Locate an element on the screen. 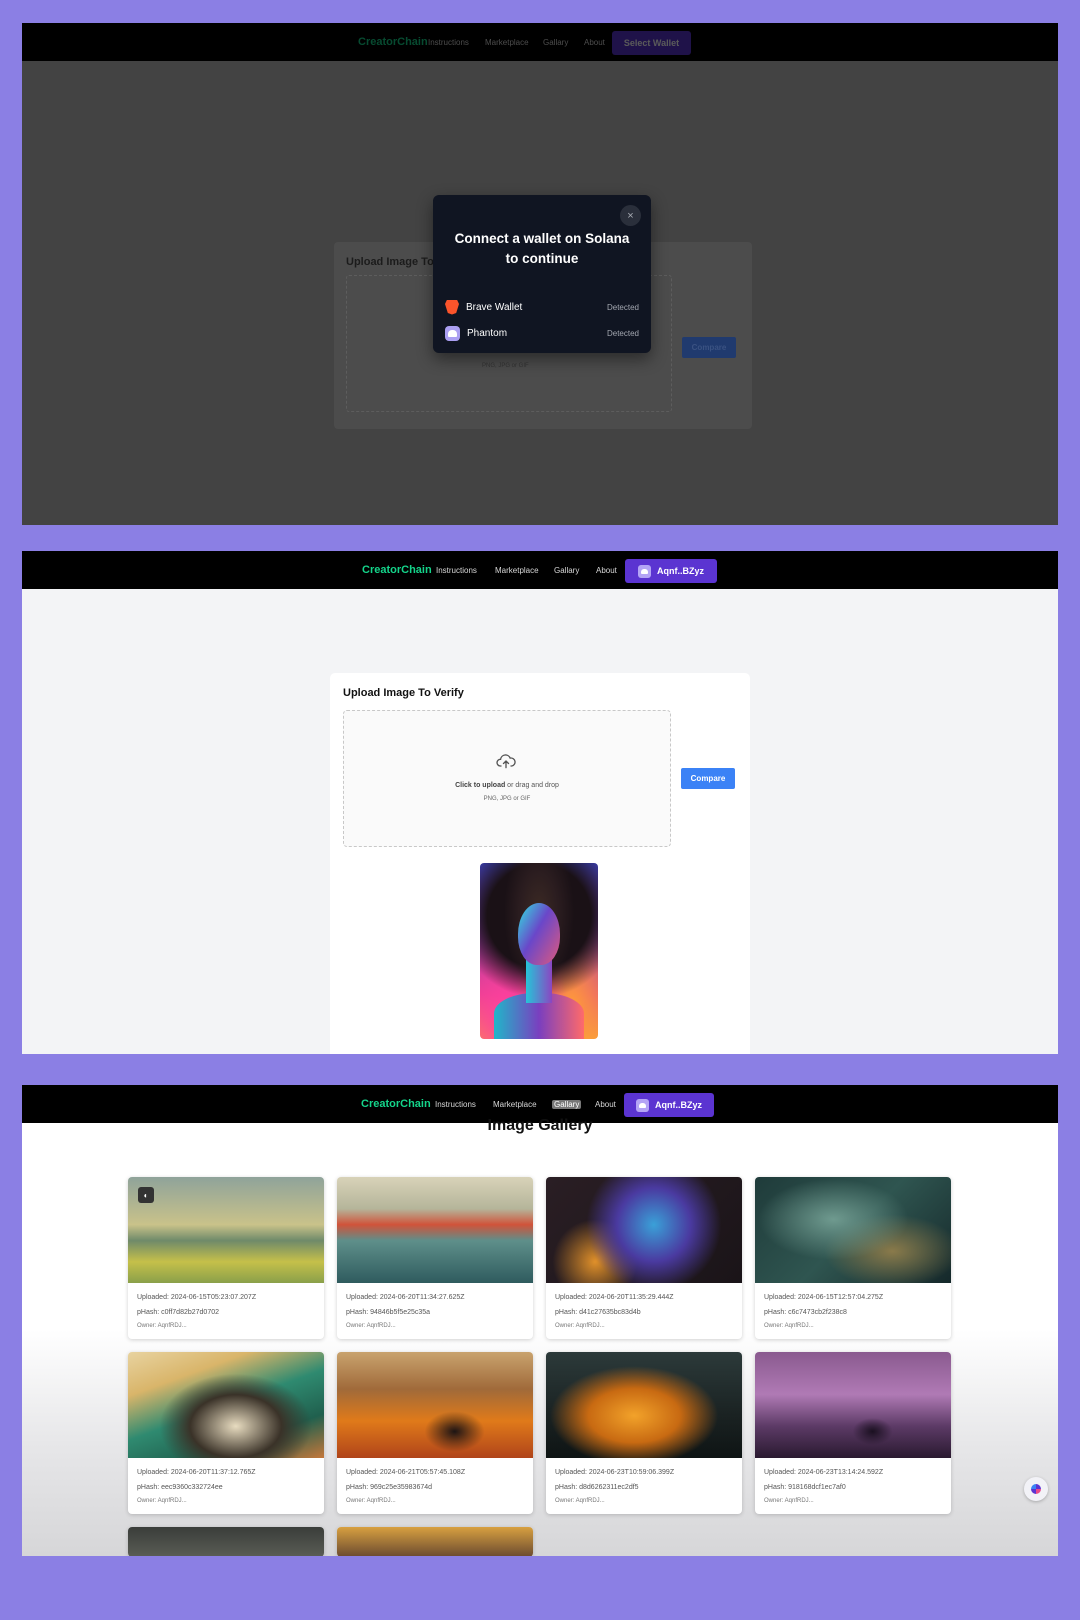 This screenshot has width=1080, height=1620. phash: pHash: d41c27635bc83d4b is located at coordinates (598, 1312).